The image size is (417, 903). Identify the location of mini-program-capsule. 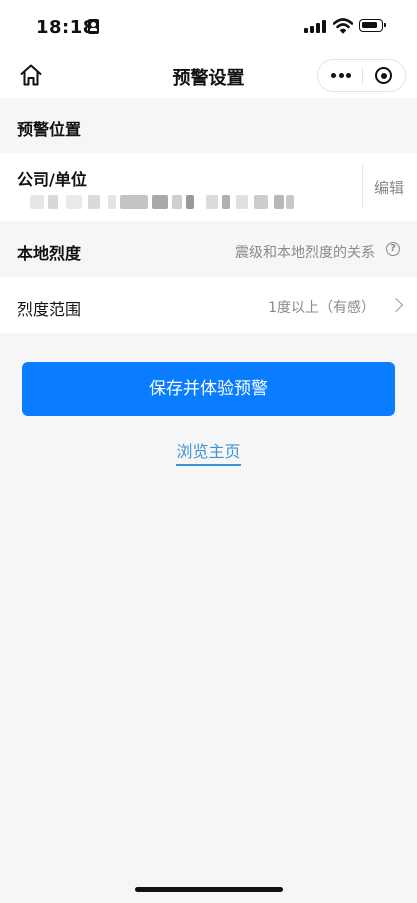
(361, 75).